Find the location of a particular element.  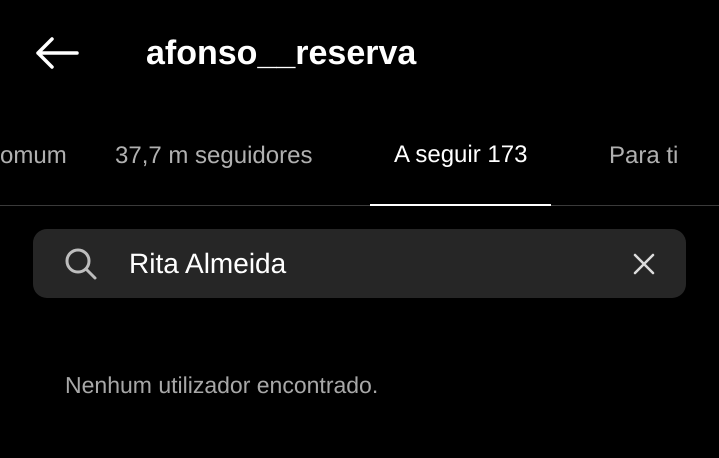

tab: 37,7 m seguidores is located at coordinates (213, 156).